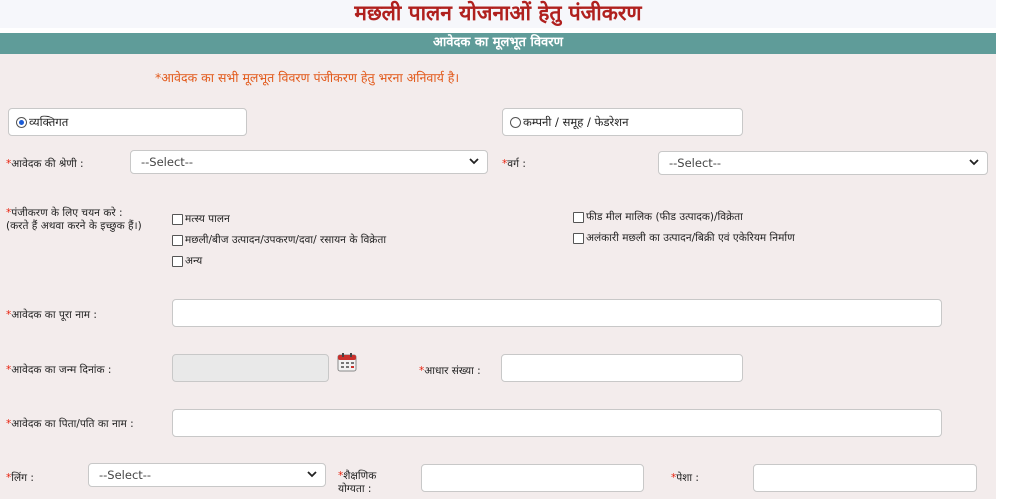 The image size is (1024, 499). Describe the element at coordinates (357, 482) in the screenshot. I see `education-label: *शैक्षणिक योग्यता :` at that location.